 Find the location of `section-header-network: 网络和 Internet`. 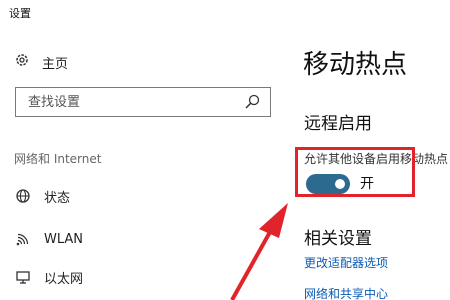

section-header-network: 网络和 Internet is located at coordinates (58, 159).